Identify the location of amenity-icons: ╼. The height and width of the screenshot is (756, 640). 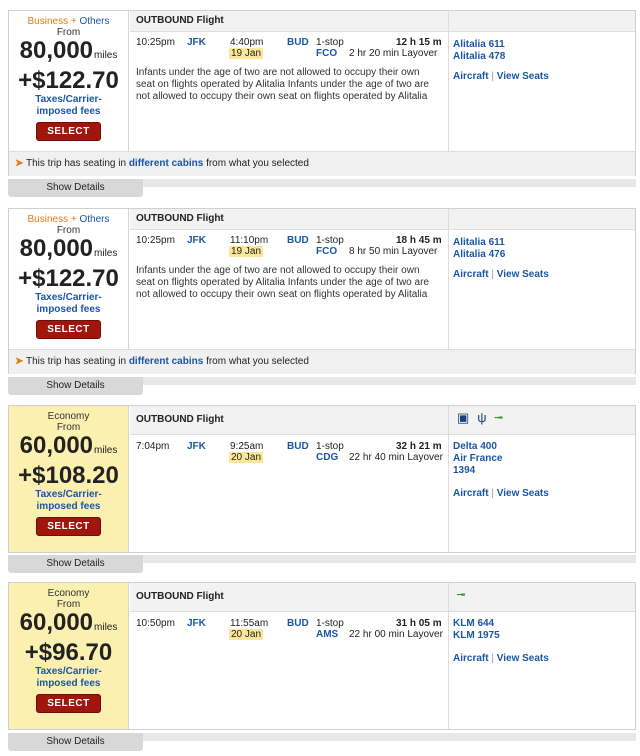
(465, 595).